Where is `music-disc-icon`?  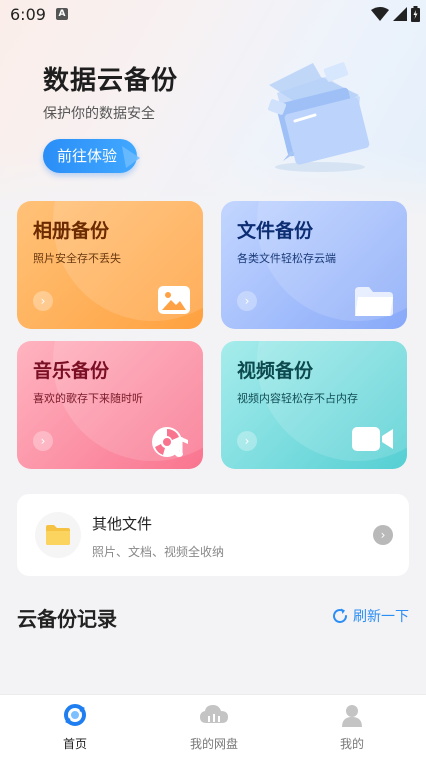 music-disc-icon is located at coordinates (170, 442).